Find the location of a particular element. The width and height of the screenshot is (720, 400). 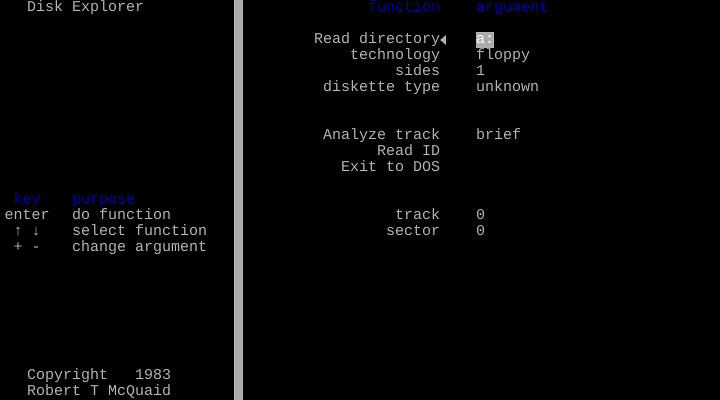

key-purpose: change argument is located at coordinates (139, 248).